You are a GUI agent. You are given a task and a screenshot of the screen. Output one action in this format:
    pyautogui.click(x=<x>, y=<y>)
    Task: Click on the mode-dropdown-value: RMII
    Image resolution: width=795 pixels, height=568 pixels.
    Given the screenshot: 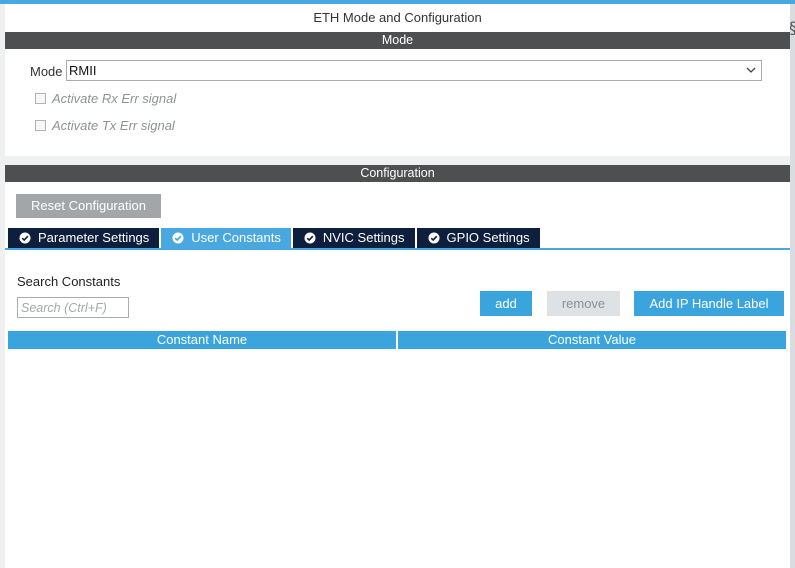 What is the action you would take?
    pyautogui.click(x=83, y=70)
    